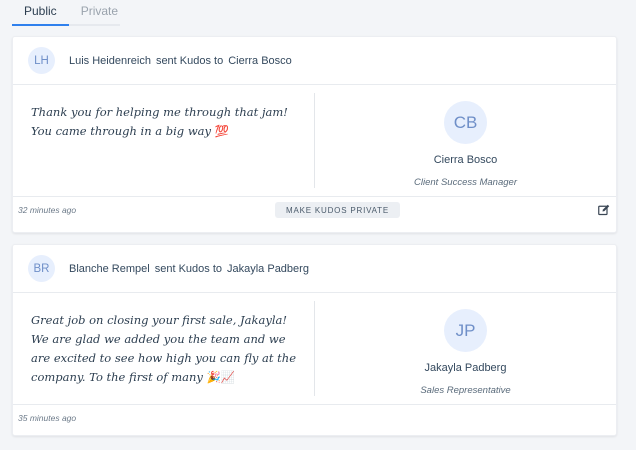  I want to click on message-emoji: 💯, so click(222, 131).